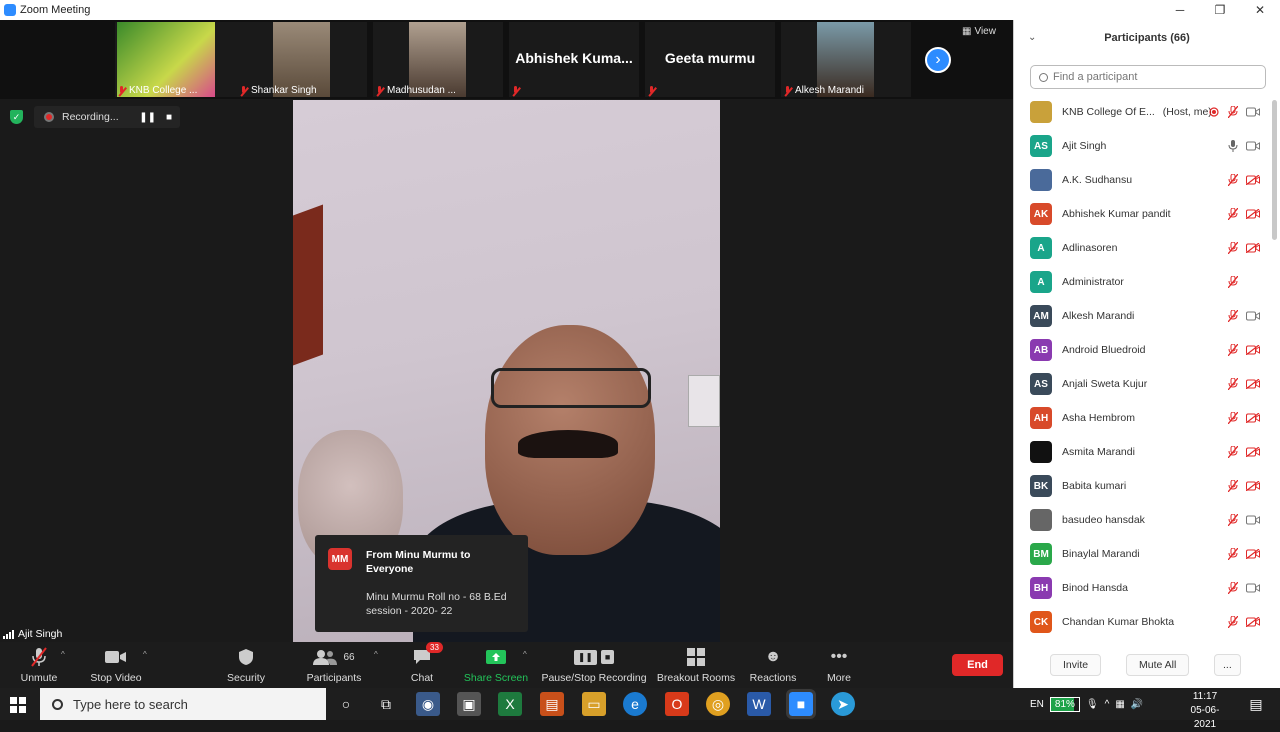 The image size is (1280, 732). What do you see at coordinates (1143, 180) in the screenshot?
I see `participant-row: A.K. Sudhansu` at bounding box center [1143, 180].